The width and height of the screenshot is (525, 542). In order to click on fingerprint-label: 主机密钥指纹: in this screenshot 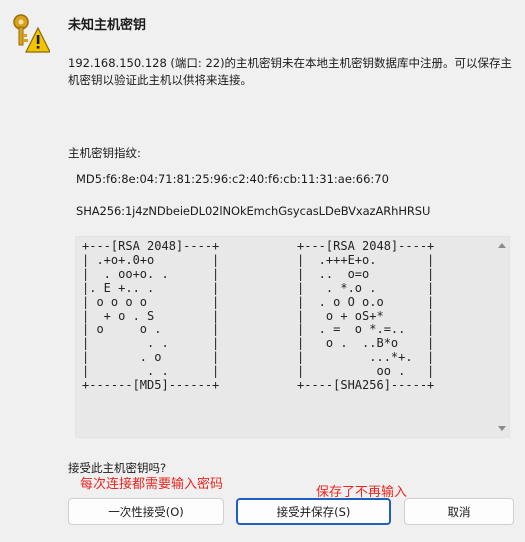, I will do `click(104, 153)`.